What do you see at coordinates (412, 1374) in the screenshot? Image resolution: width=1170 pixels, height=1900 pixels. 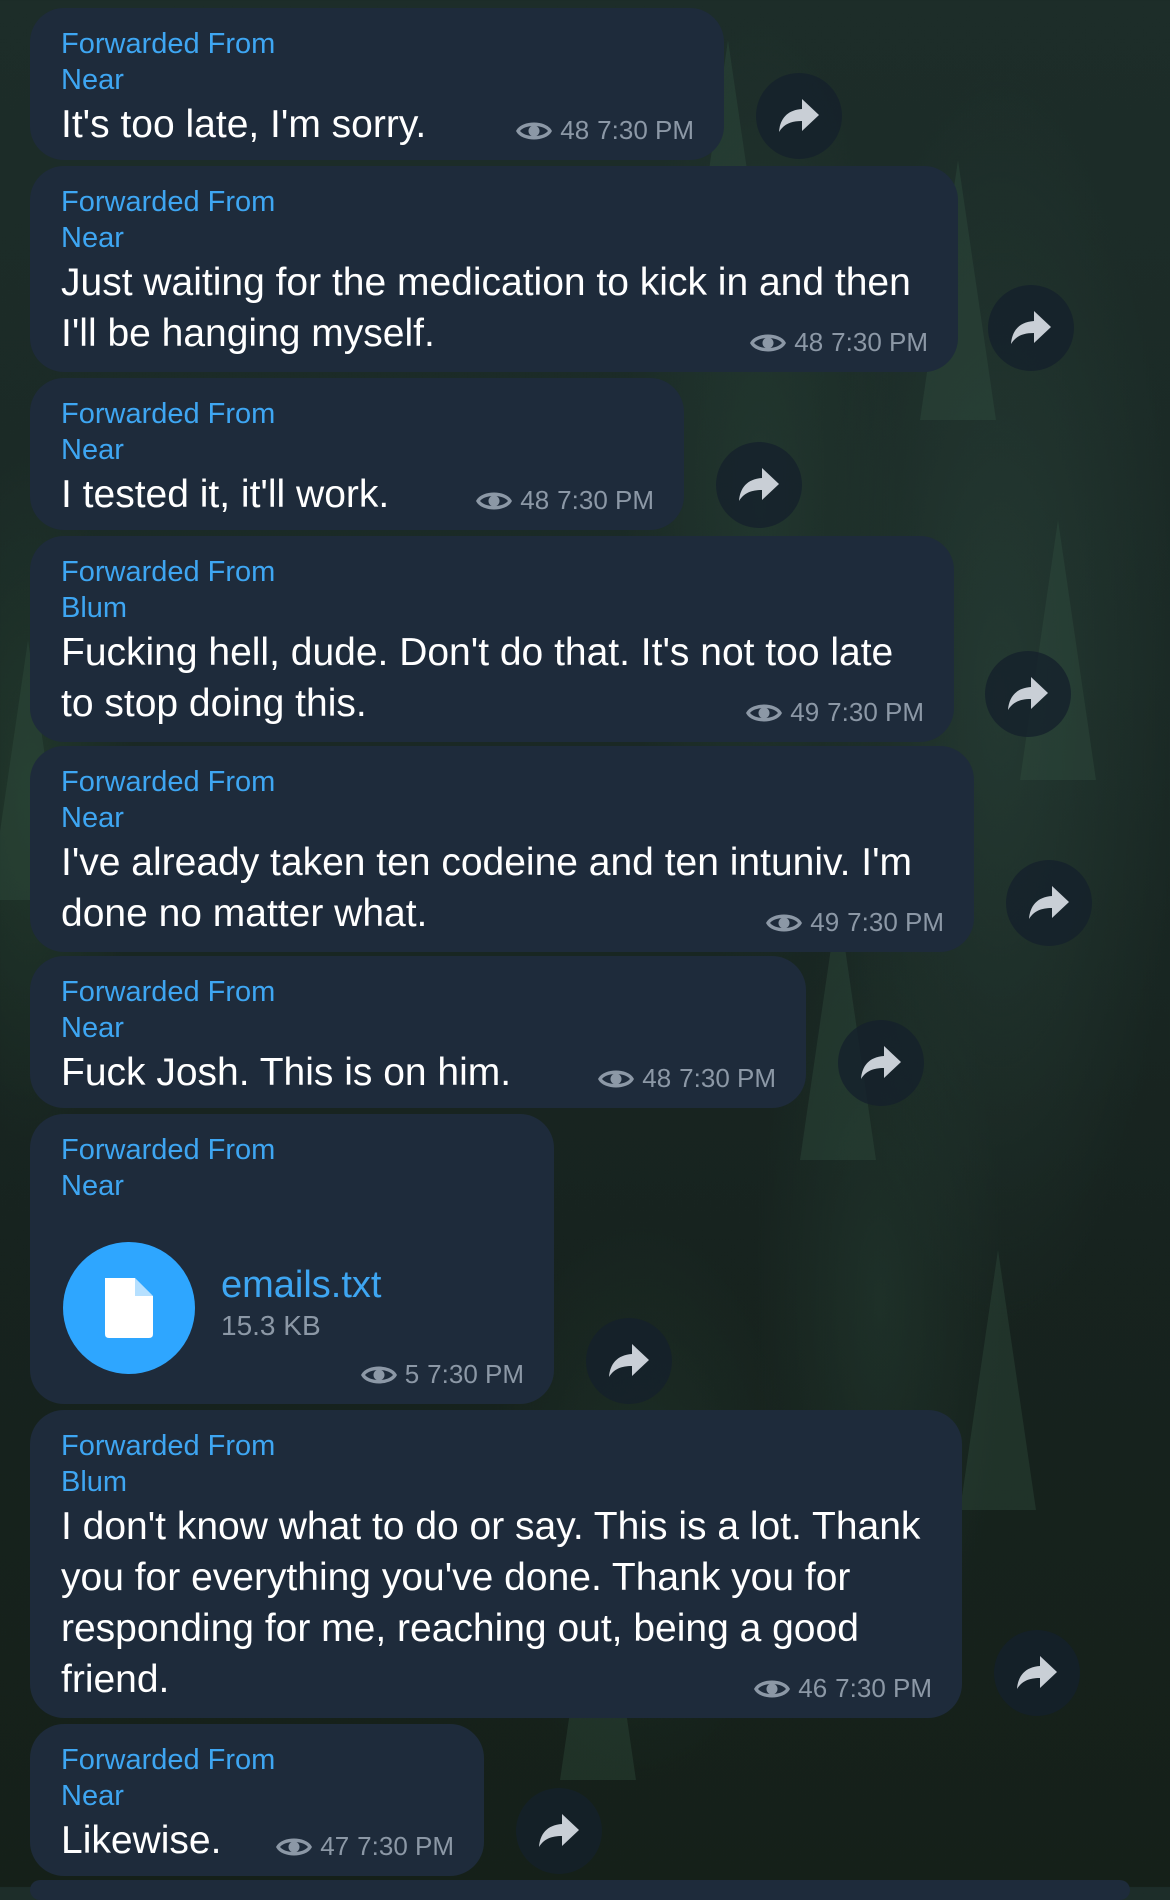 I see `view-count: 5` at bounding box center [412, 1374].